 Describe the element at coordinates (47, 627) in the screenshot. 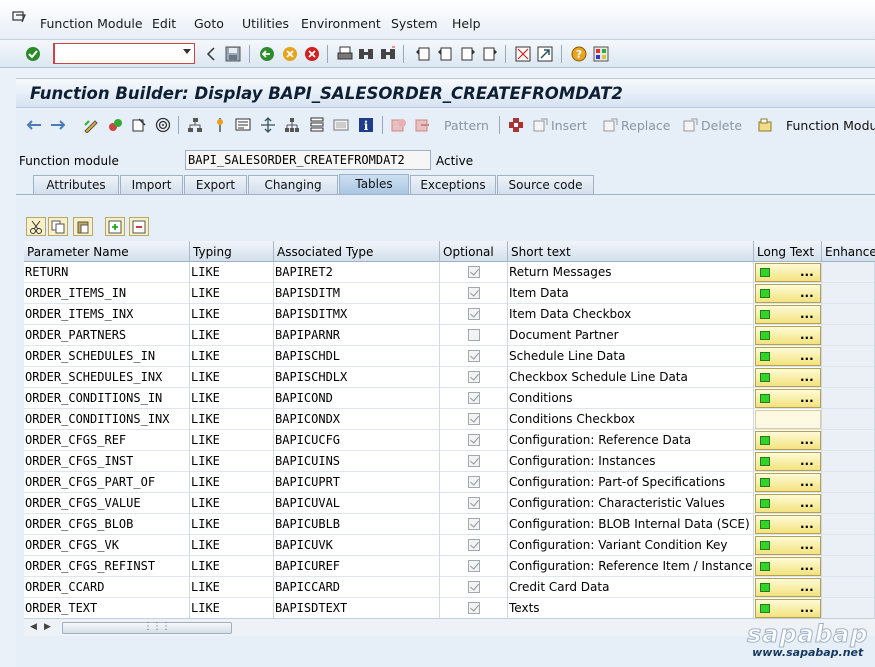

I see `scroll-right-icon: ▶` at that location.